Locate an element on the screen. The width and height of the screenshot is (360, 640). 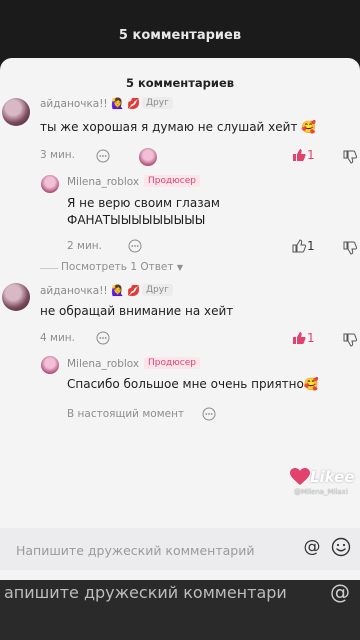
comment-time: 2 мин. is located at coordinates (84, 246).